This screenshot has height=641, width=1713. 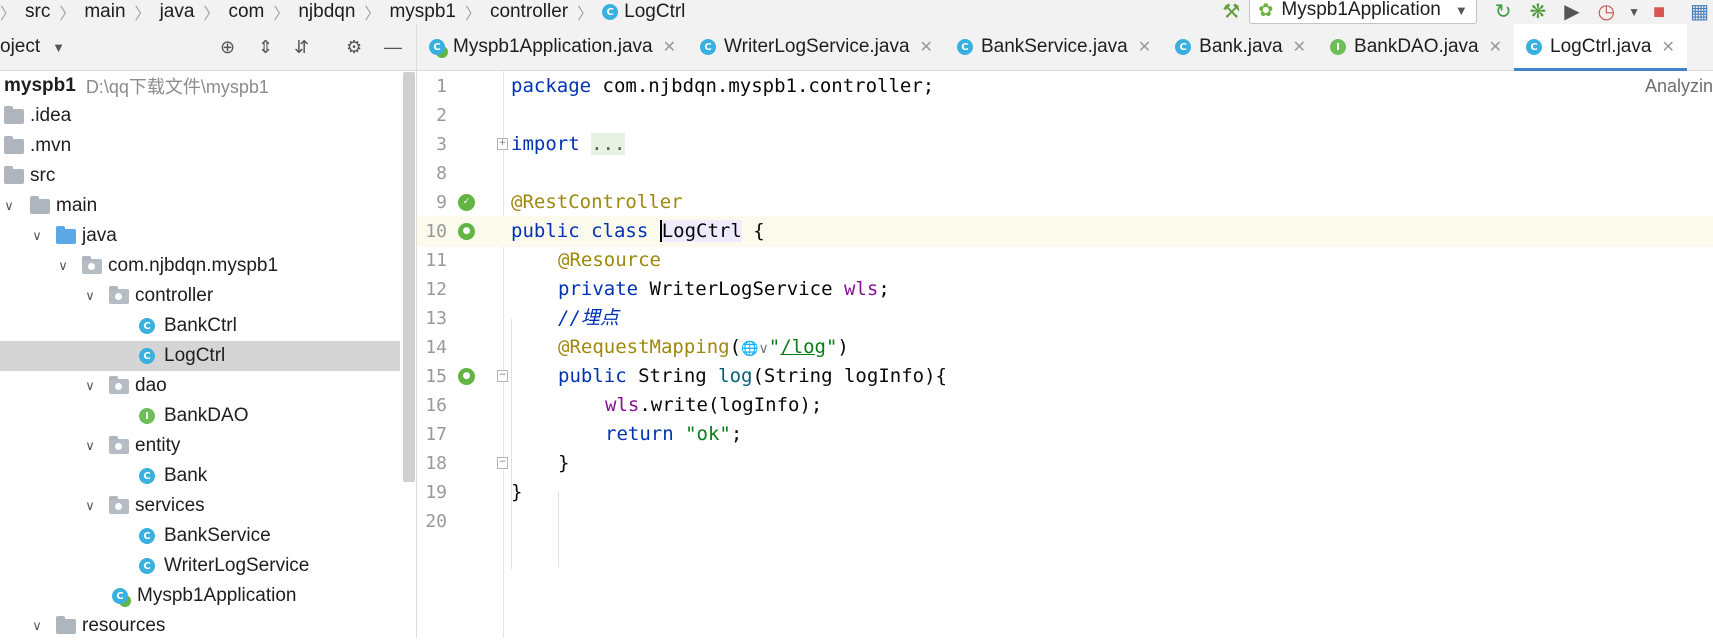 I want to click on line-number: 10, so click(x=436, y=231).